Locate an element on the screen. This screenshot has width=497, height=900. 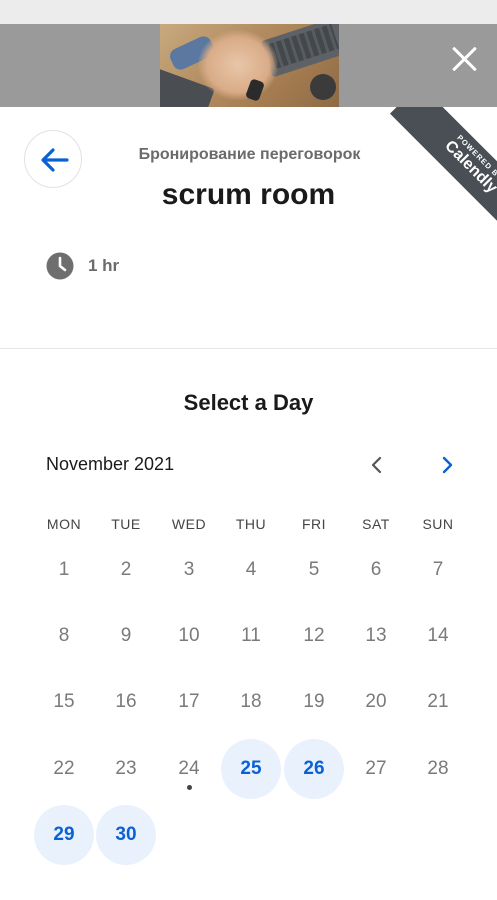
day-9: 9 is located at coordinates (126, 635).